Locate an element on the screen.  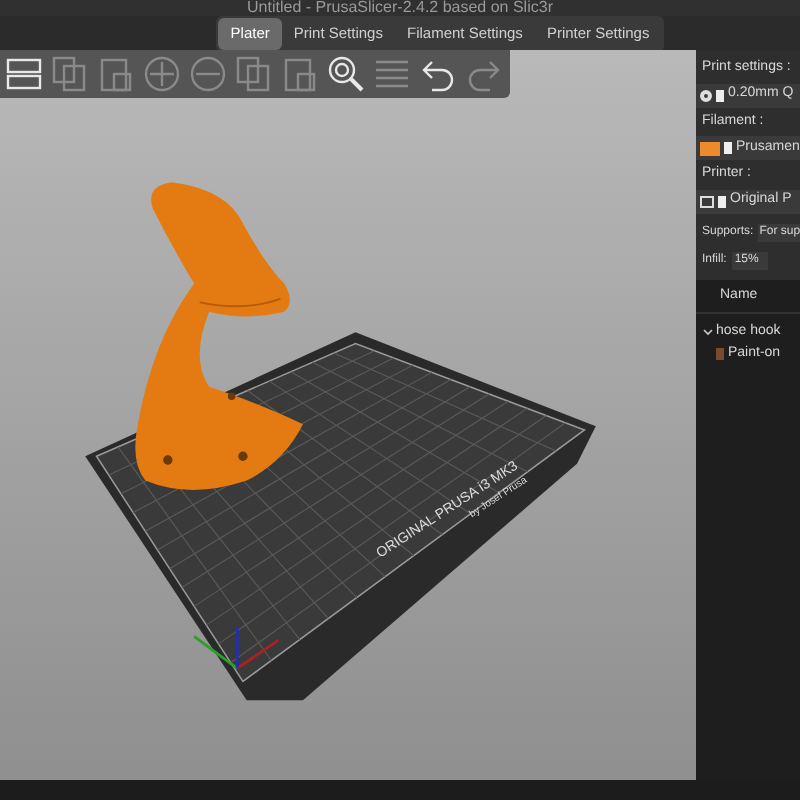
axes-drawing is located at coordinates (236, 648).